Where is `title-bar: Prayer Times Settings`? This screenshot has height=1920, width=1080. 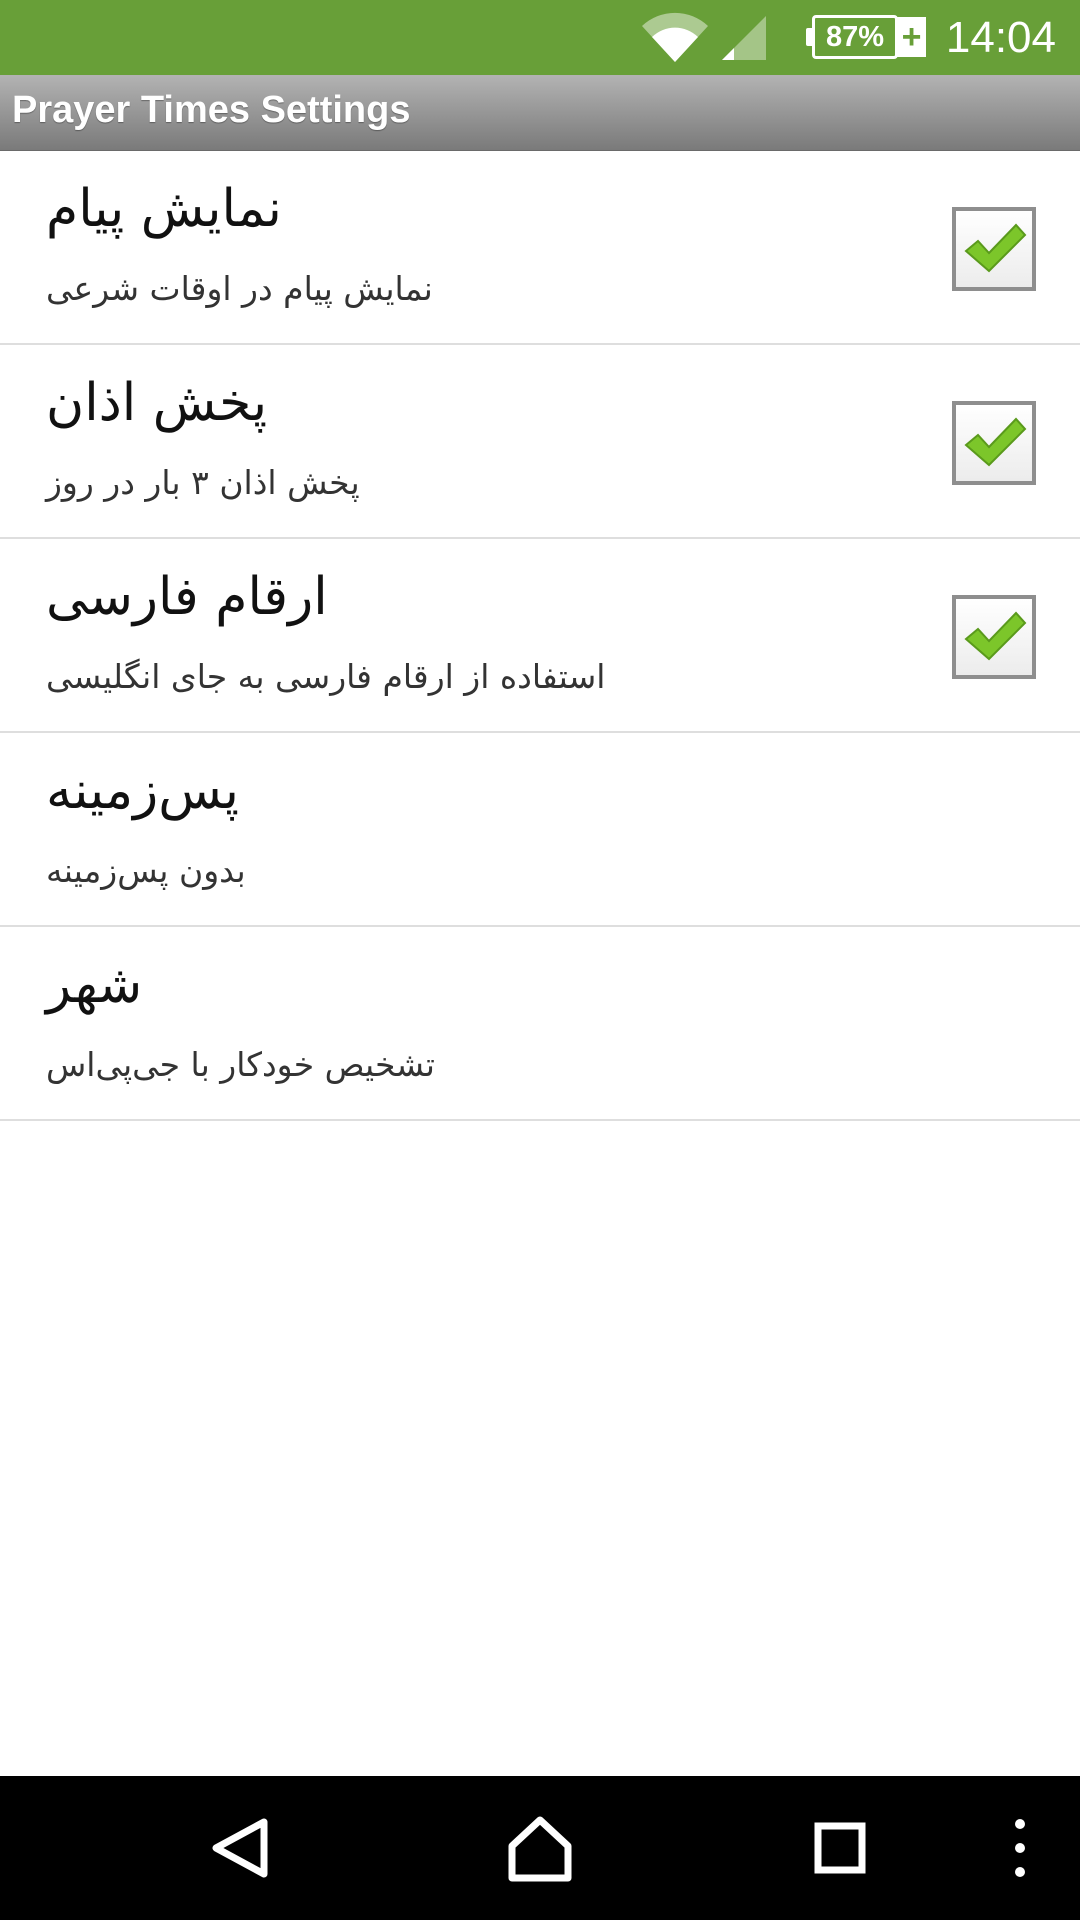
title-bar: Prayer Times Settings is located at coordinates (540, 113).